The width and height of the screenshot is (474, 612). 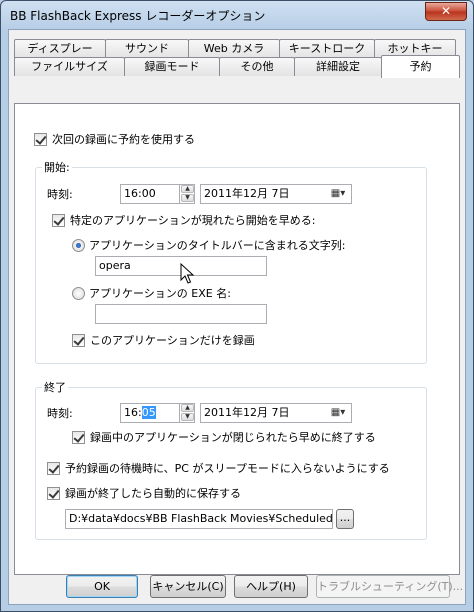 I want to click on end-time-label: 時刻:, so click(x=60, y=413).